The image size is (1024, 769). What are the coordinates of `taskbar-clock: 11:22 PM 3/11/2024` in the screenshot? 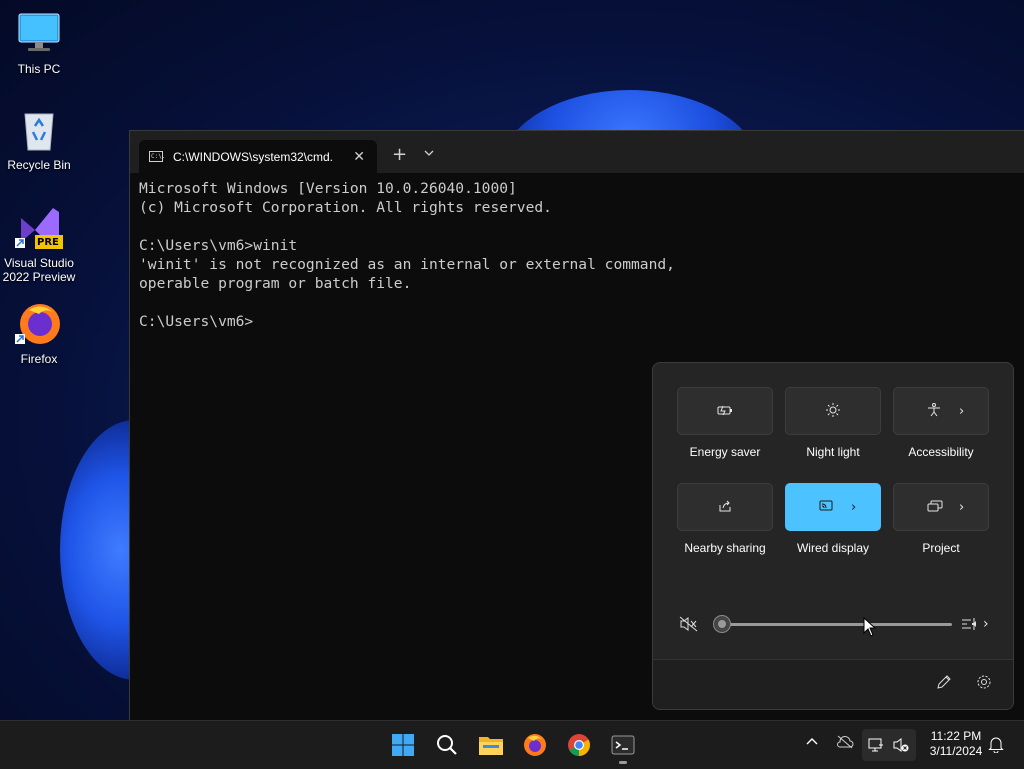 It's located at (956, 744).